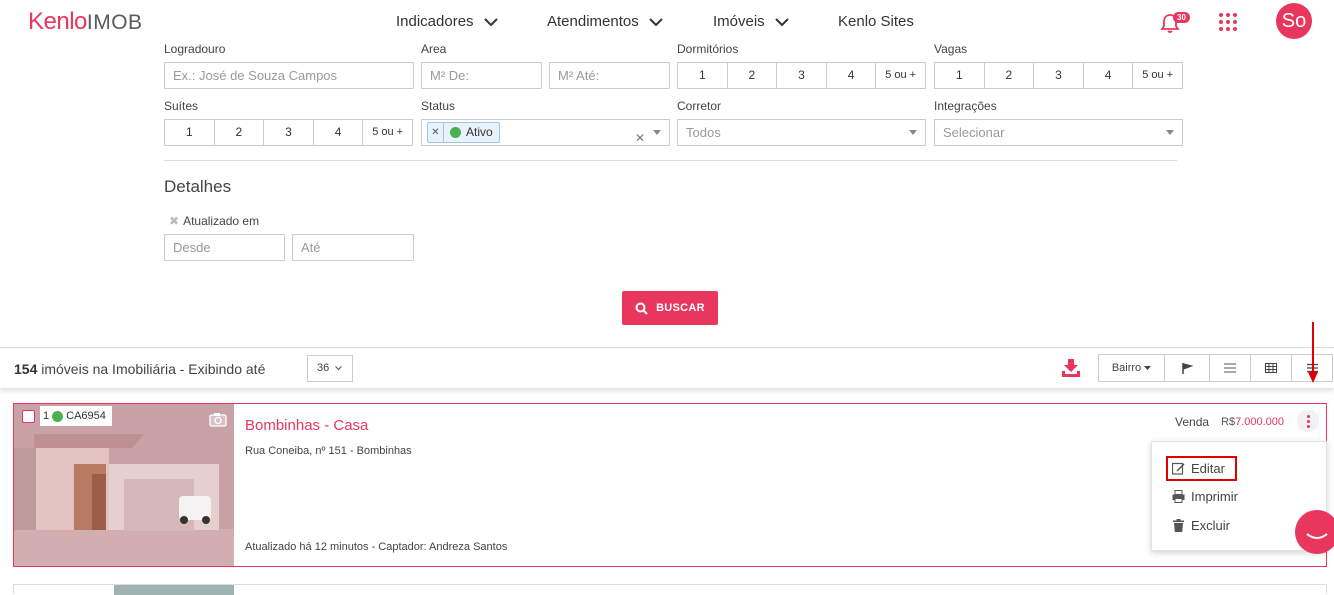 The width and height of the screenshot is (1334, 595). What do you see at coordinates (1071, 368) in the screenshot?
I see `download-icon` at bounding box center [1071, 368].